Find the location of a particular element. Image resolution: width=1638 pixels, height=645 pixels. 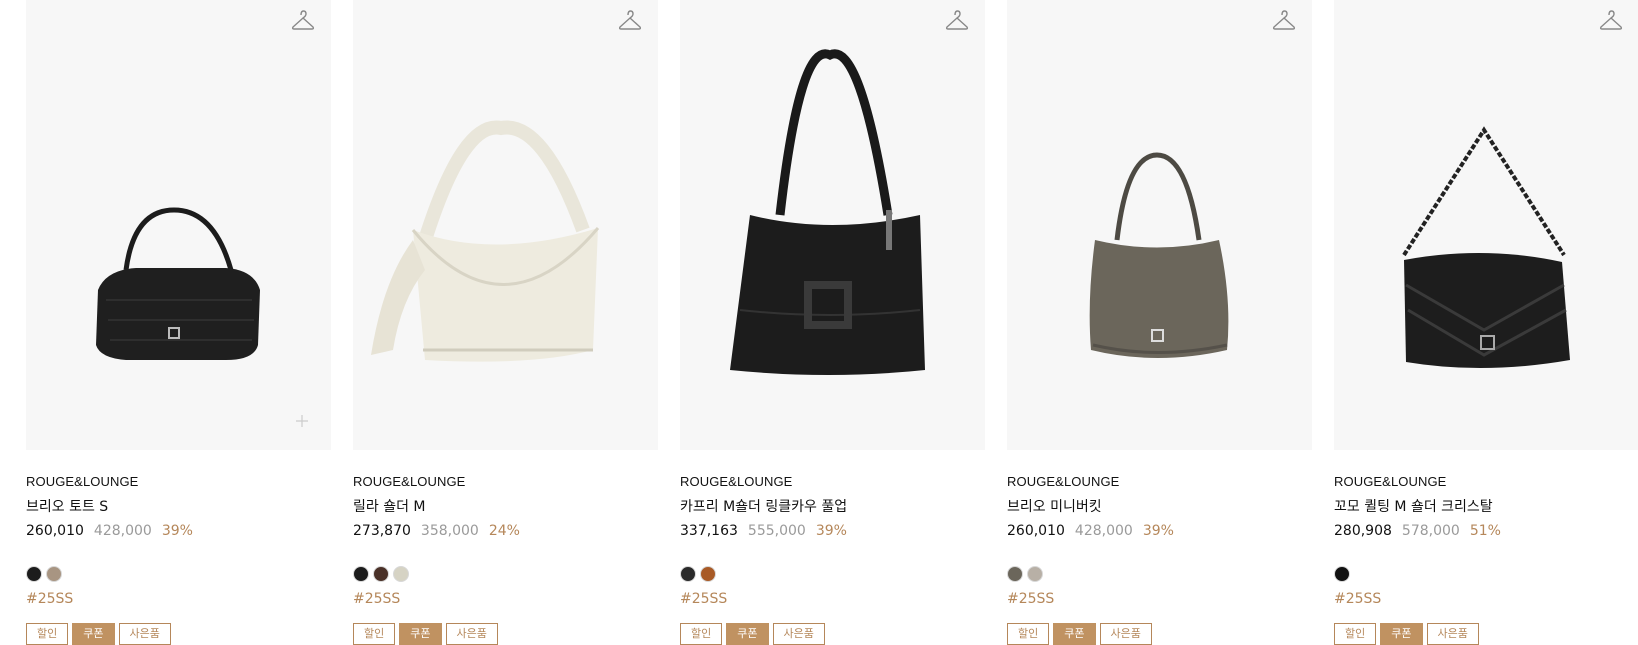

price-row: 273,870 358,000 24% is located at coordinates (505, 531).